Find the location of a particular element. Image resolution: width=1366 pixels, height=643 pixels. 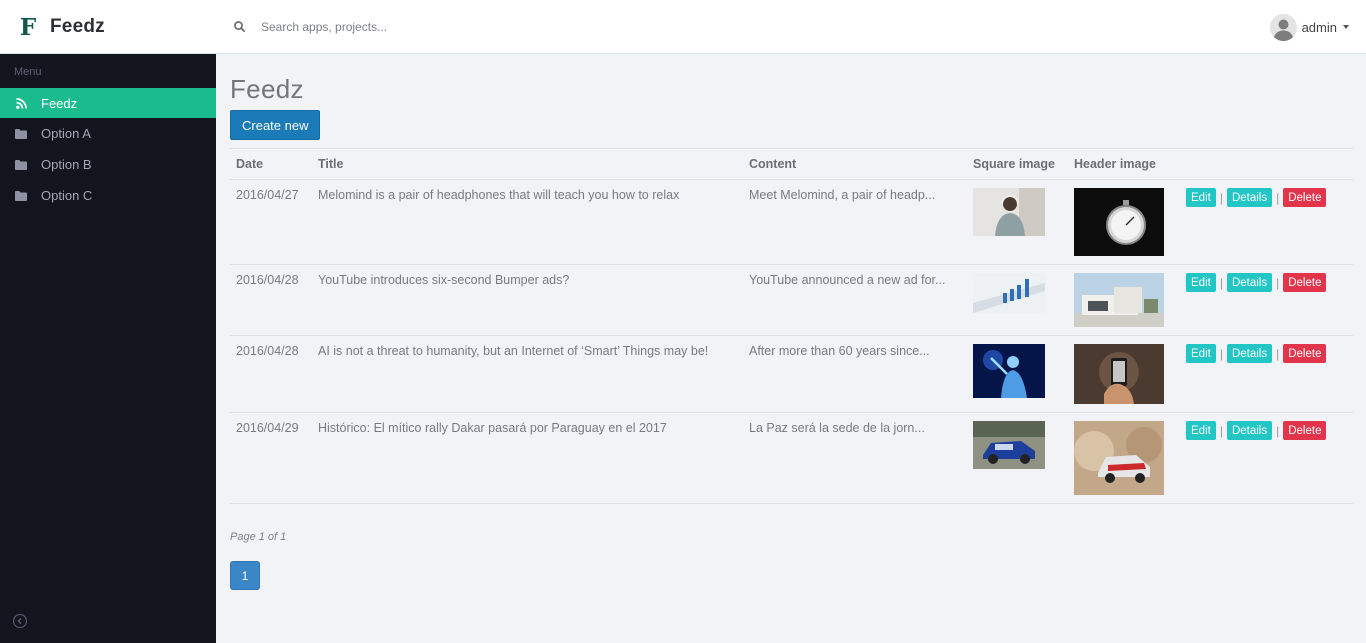

sidebar-item-option-b: Option B is located at coordinates (108, 164).